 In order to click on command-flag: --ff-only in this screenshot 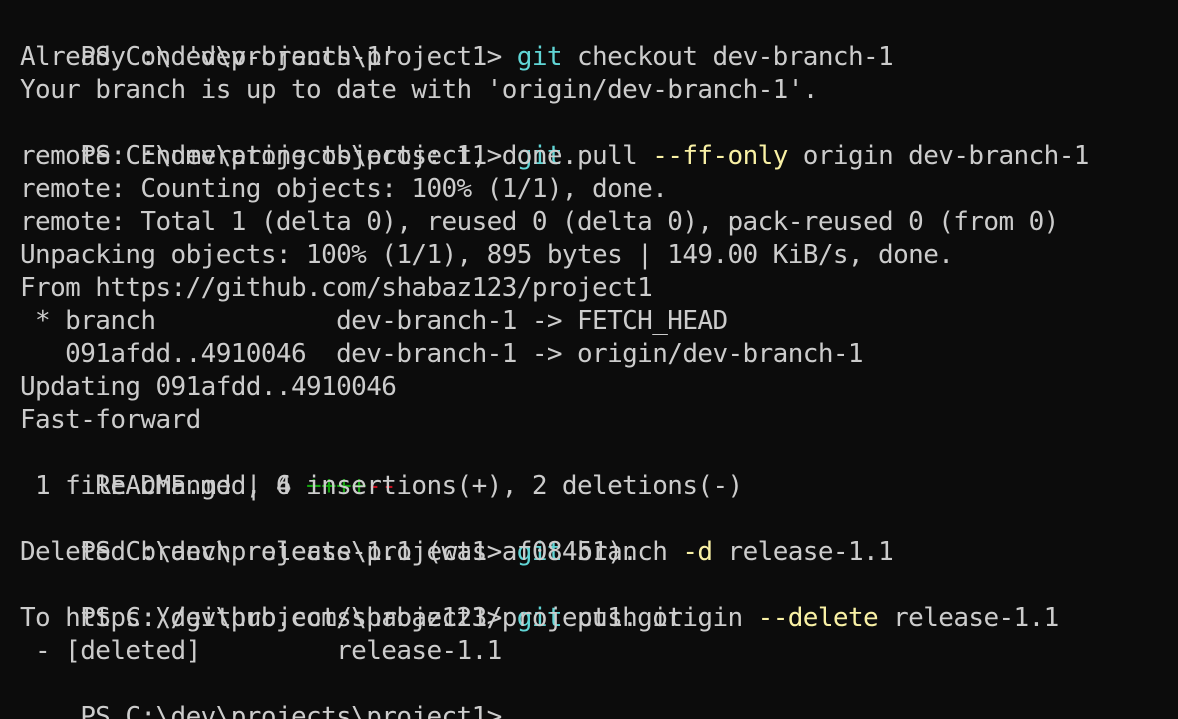, I will do `click(720, 156)`.